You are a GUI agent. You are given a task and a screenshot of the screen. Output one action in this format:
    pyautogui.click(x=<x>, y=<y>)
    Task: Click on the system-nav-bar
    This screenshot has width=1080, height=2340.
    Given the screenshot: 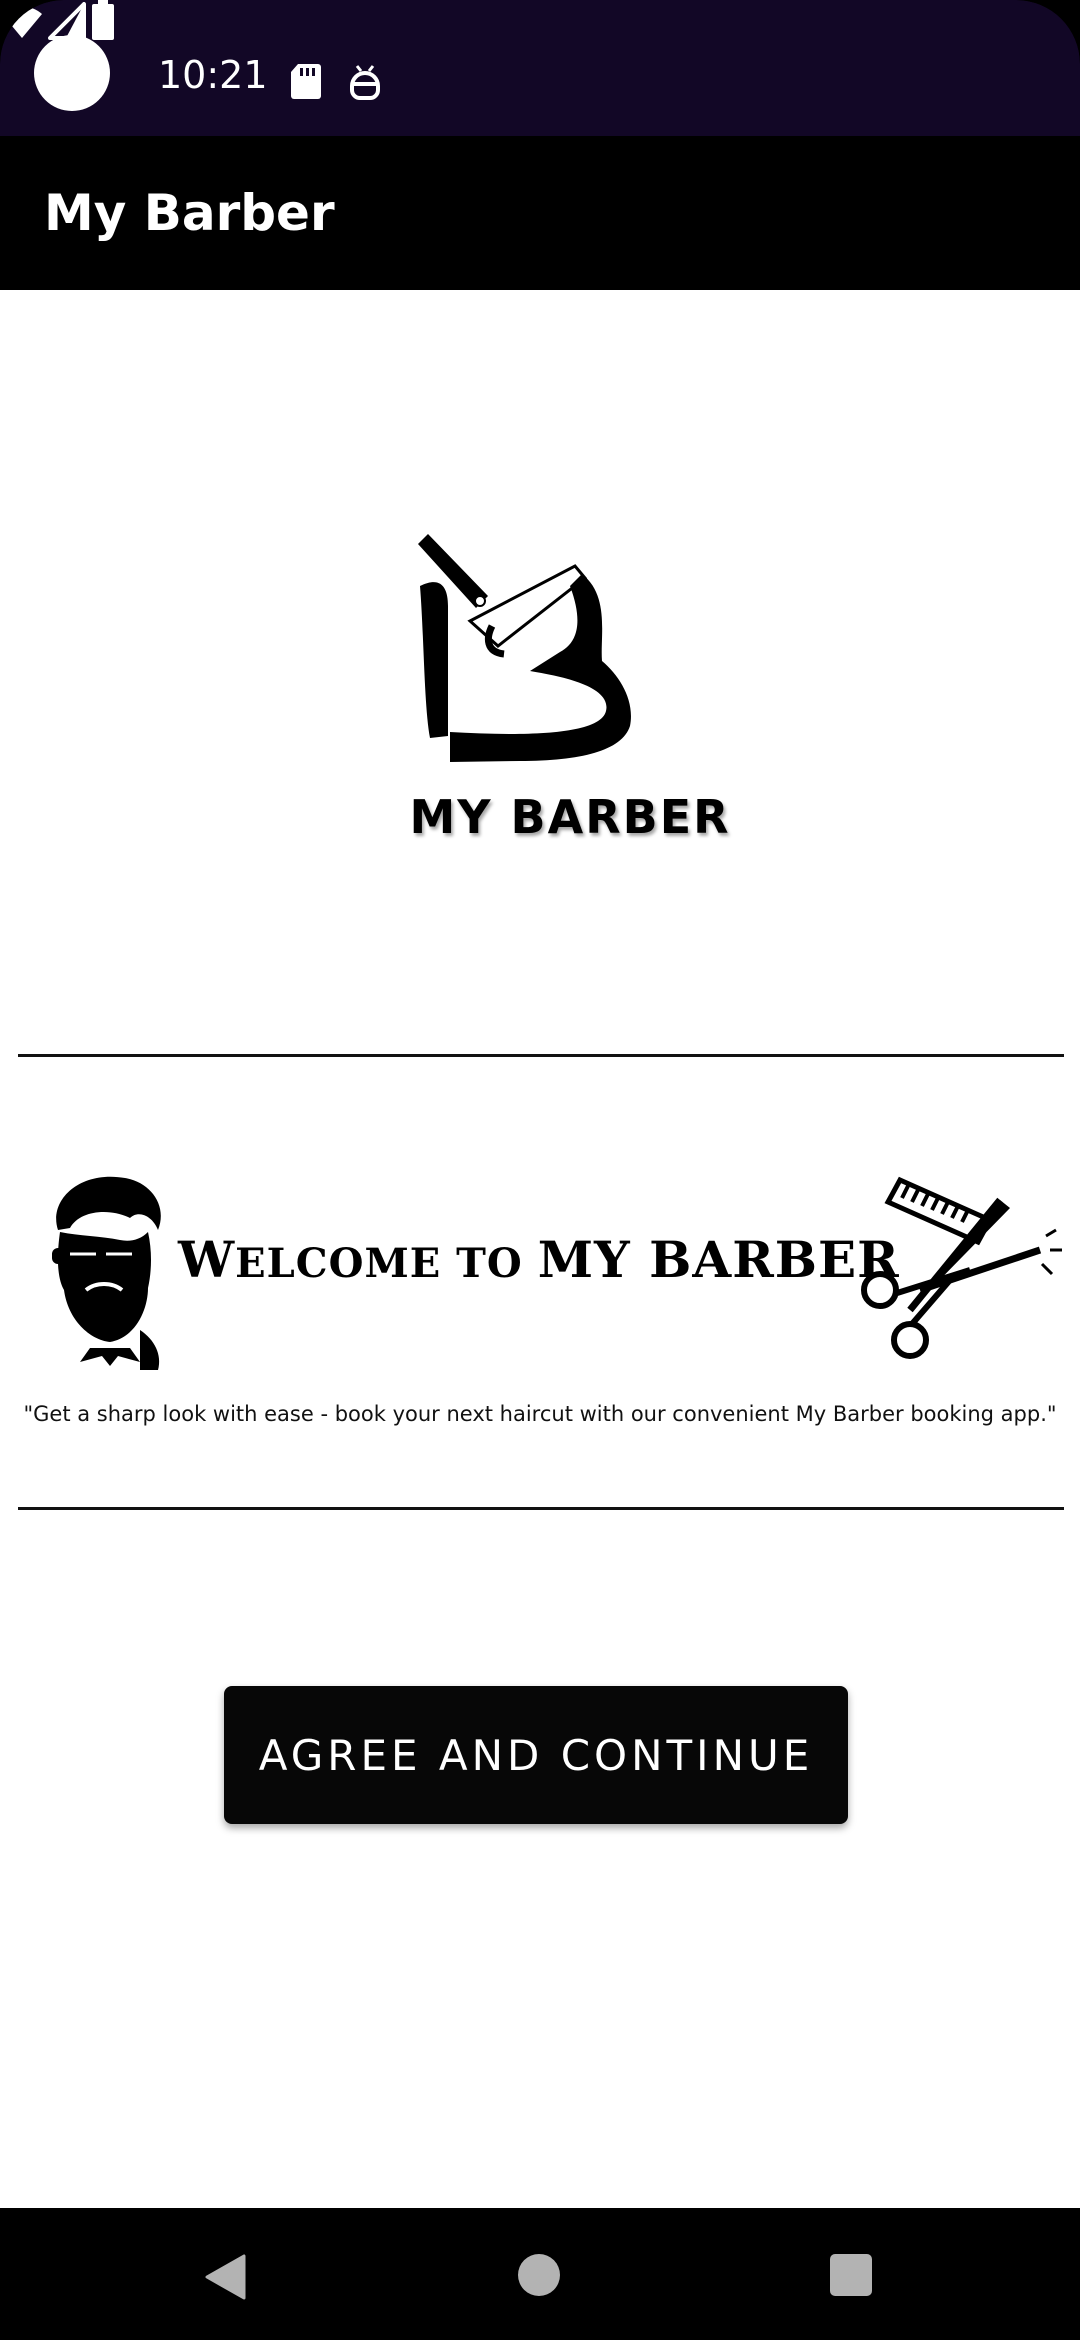 What is the action you would take?
    pyautogui.click(x=540, y=2274)
    